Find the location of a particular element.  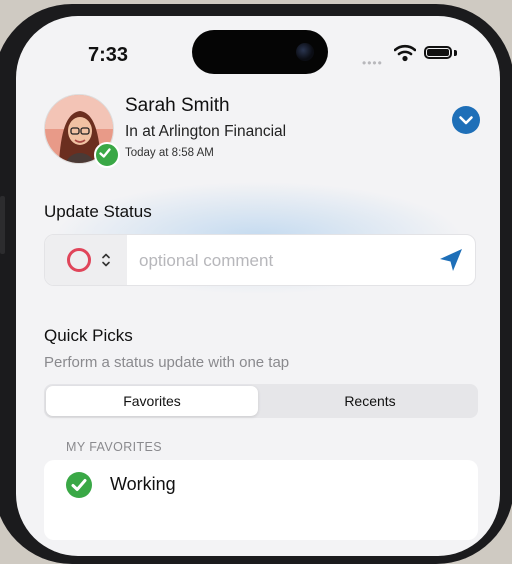

wifi-icon is located at coordinates (405, 53).